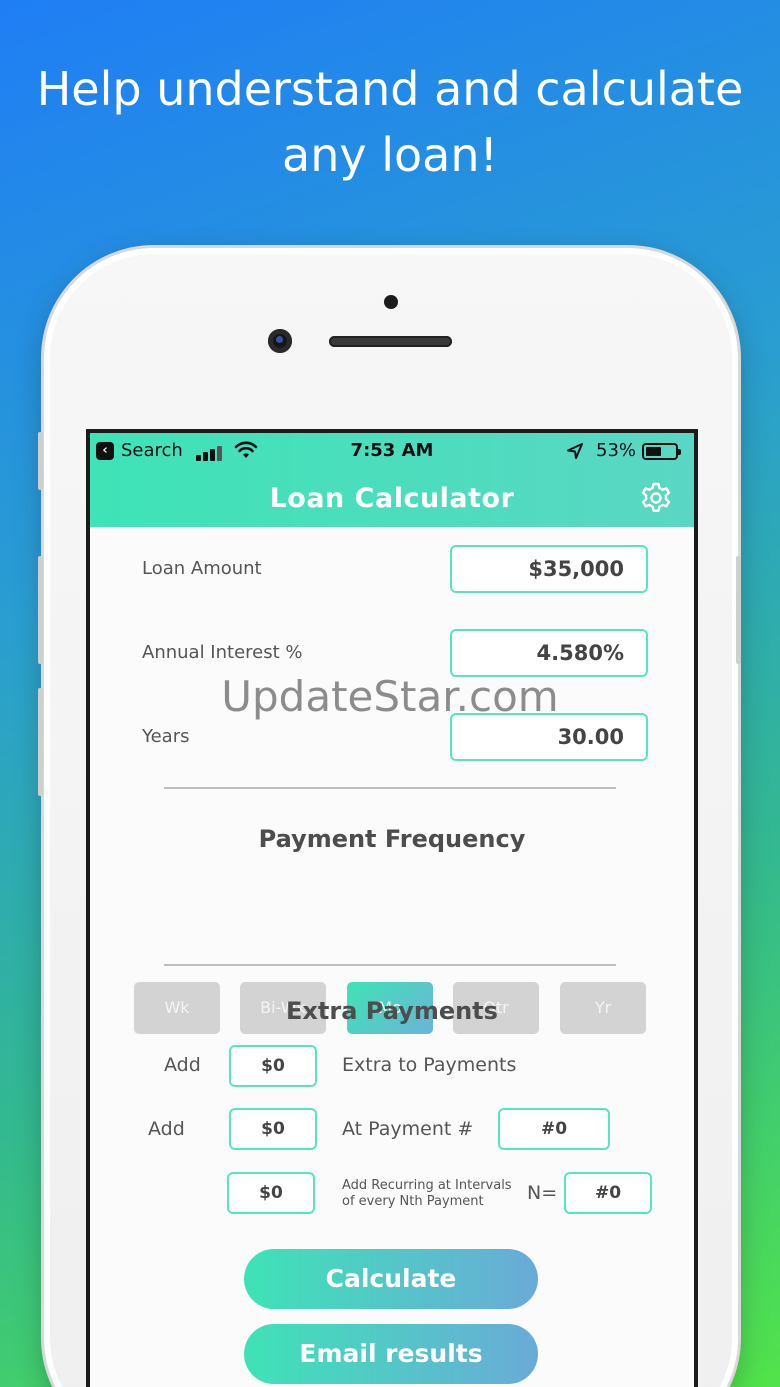 This screenshot has height=1387, width=780. I want to click on phone-power-button, so click(738, 610).